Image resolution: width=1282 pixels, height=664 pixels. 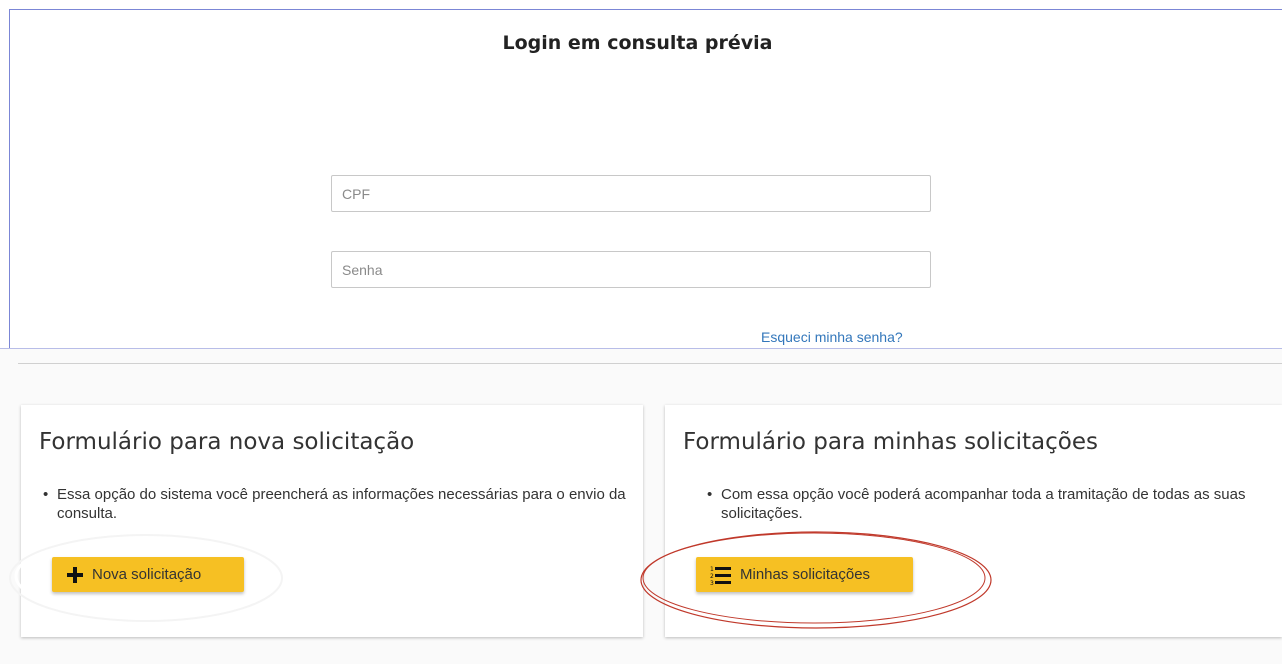 I want to click on new-request-button: Nova solicitação, so click(x=148, y=574).